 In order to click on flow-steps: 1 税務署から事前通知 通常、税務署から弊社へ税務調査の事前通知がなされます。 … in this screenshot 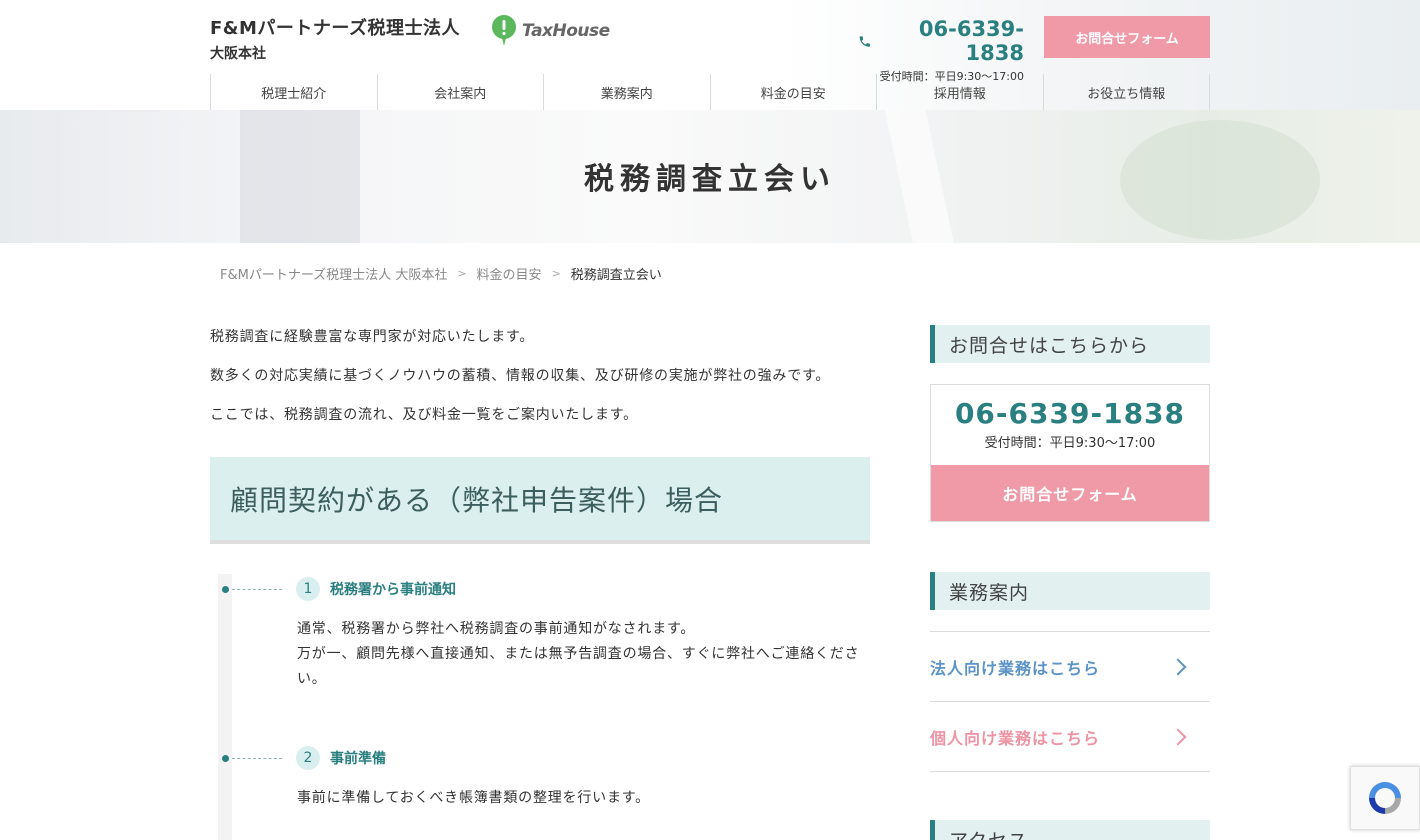, I will do `click(540, 707)`.